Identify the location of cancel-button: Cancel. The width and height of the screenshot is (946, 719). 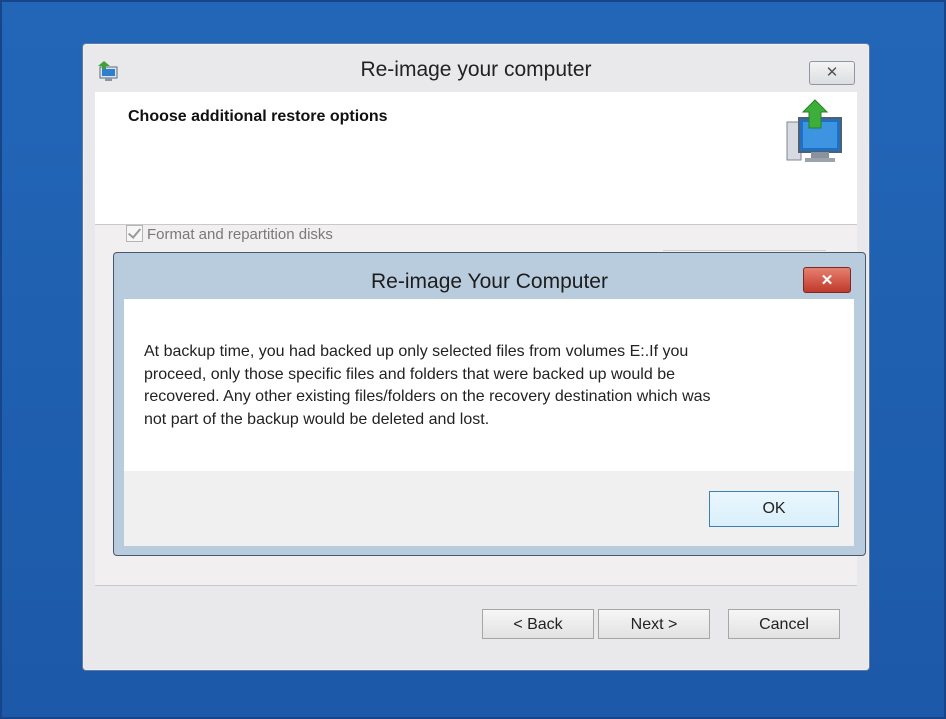
(784, 624).